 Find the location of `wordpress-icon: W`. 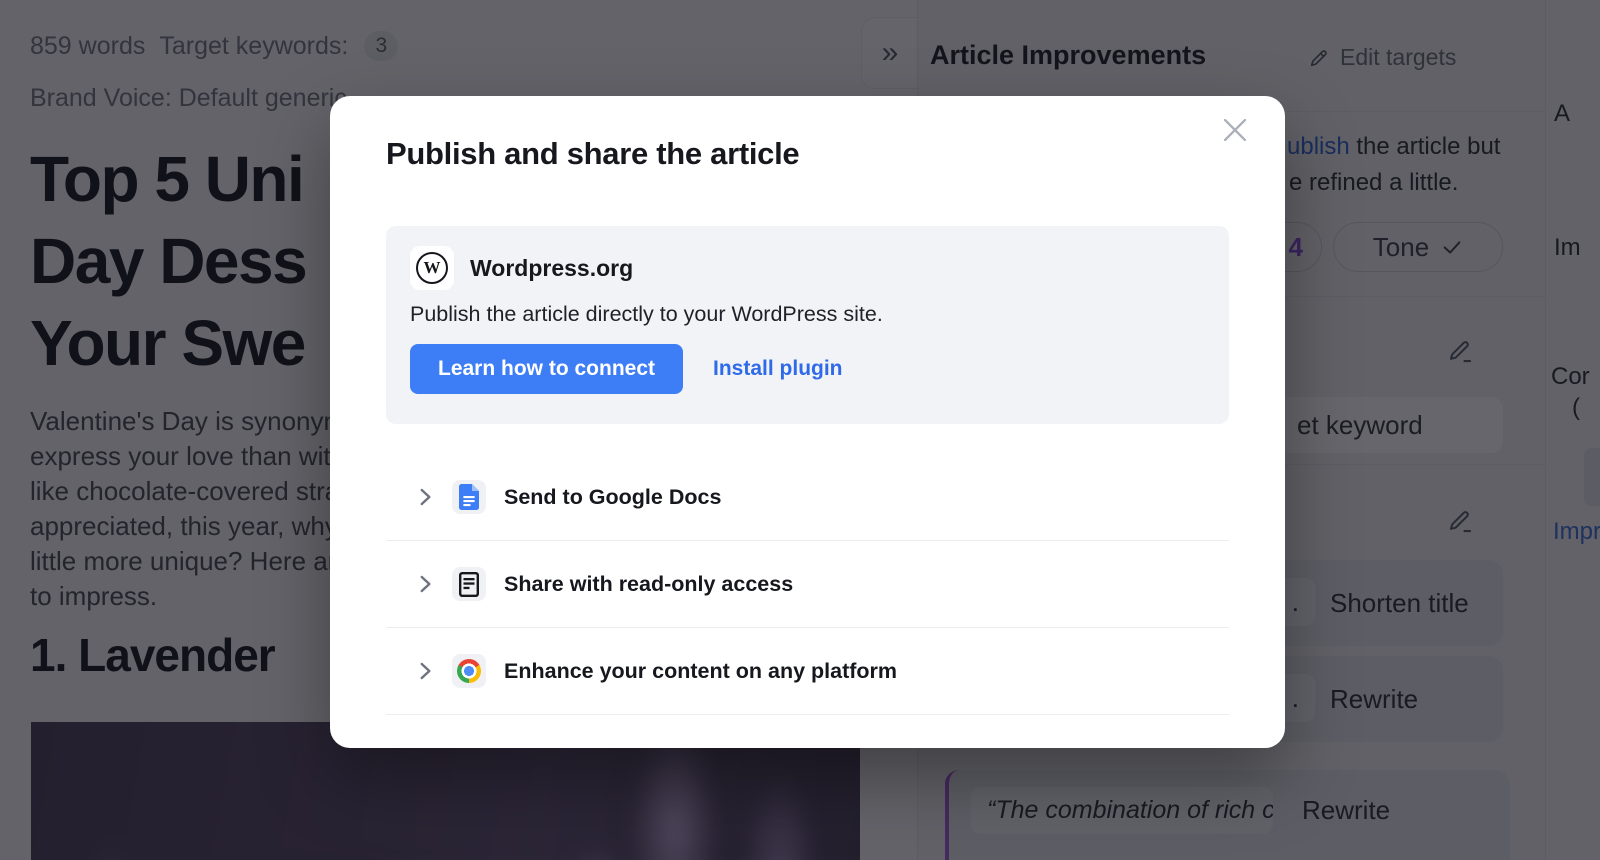

wordpress-icon: W is located at coordinates (432, 268).